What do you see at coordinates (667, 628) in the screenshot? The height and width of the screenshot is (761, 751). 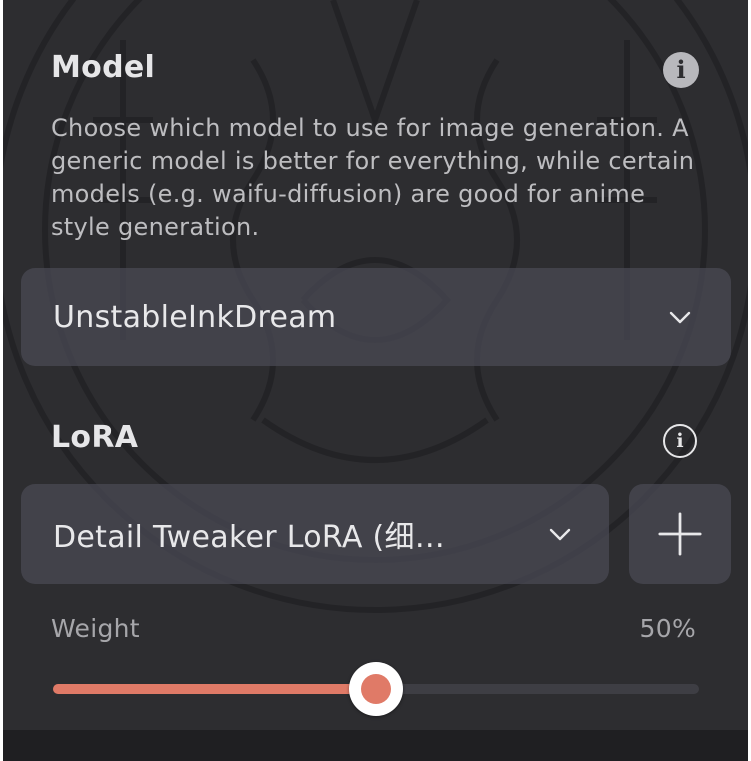 I see `weight-value: 50%` at bounding box center [667, 628].